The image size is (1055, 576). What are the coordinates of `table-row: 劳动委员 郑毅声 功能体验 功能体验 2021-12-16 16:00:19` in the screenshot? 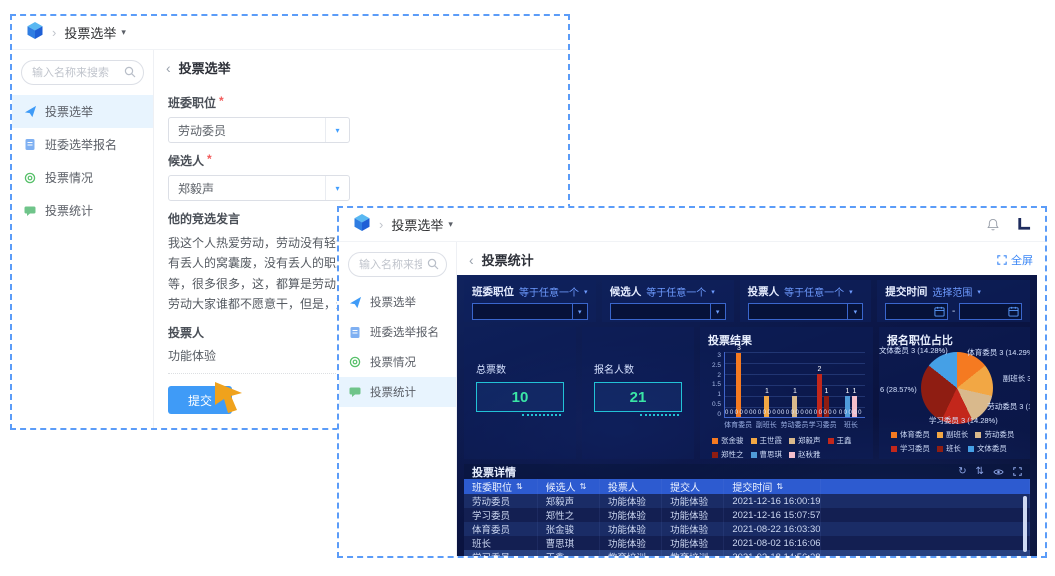 It's located at (747, 501).